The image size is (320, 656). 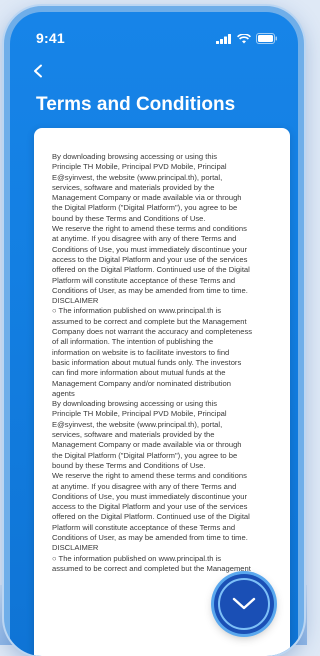 I want to click on battery-icon, so click(x=267, y=40).